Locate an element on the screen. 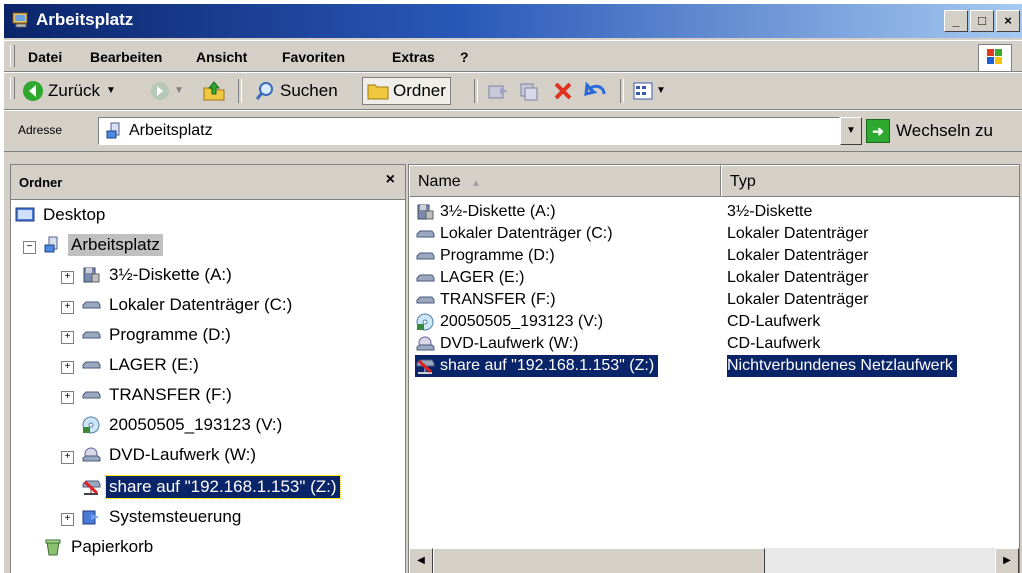  list-item: 20050505_193123 (V:) CD-Laufwerk is located at coordinates (714, 322).